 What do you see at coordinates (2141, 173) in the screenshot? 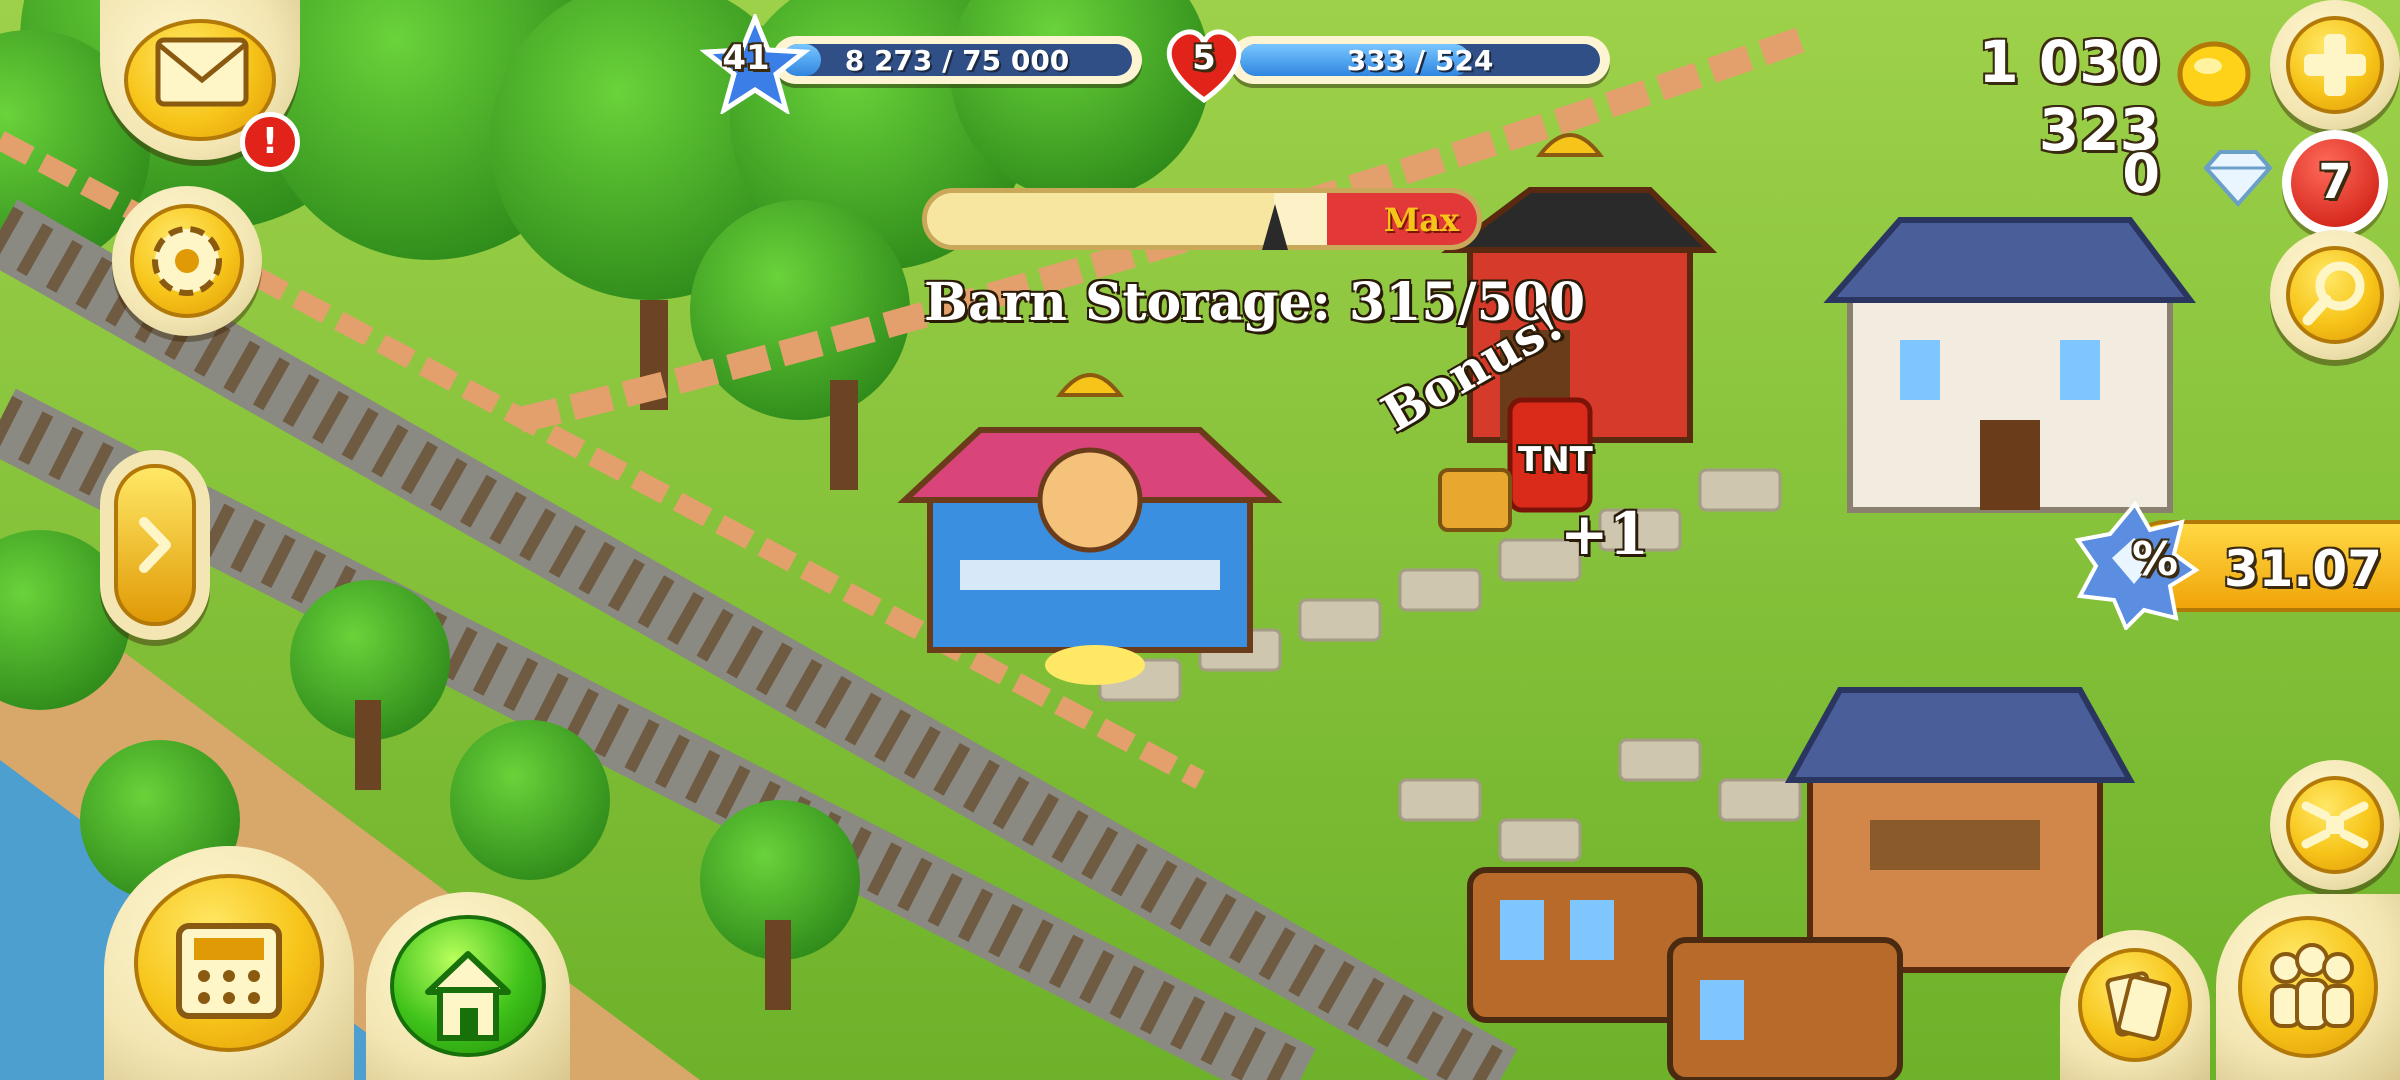
I see `diamond-count: 0` at bounding box center [2141, 173].